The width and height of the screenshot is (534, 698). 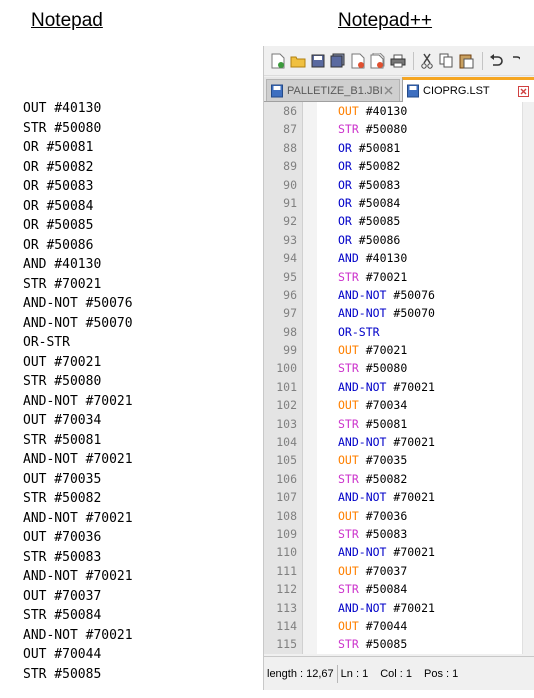 What do you see at coordinates (286, 442) in the screenshot?
I see `line-number: 104` at bounding box center [286, 442].